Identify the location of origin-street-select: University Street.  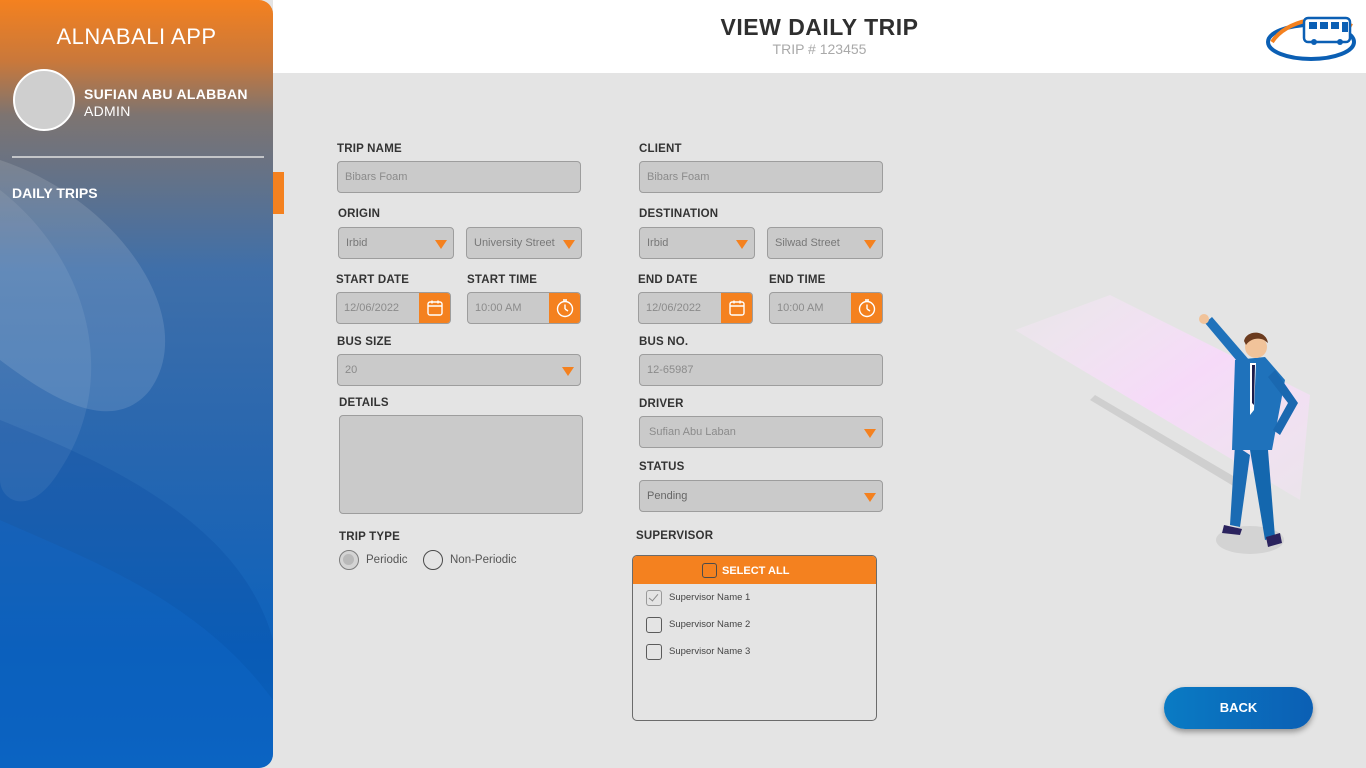
(524, 243).